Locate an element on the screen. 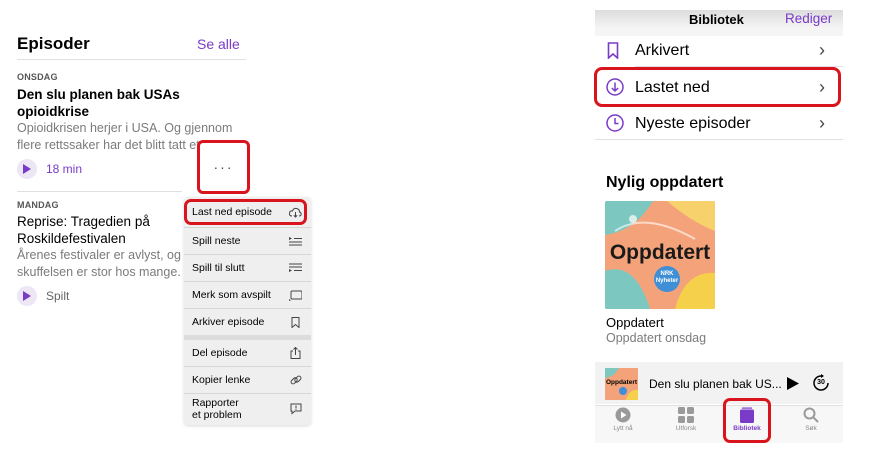  menu-item-play-last: Spill til slutt is located at coordinates (247, 268).